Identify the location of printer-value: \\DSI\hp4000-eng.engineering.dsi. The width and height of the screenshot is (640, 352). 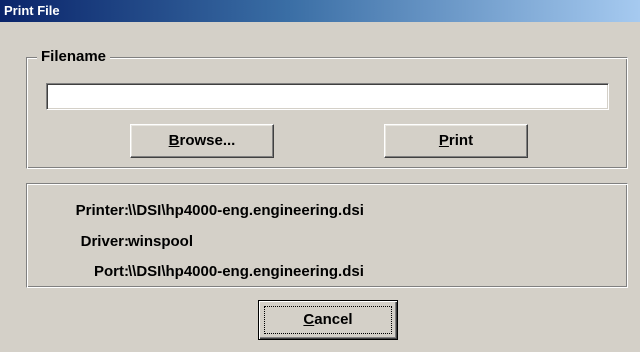
(246, 210).